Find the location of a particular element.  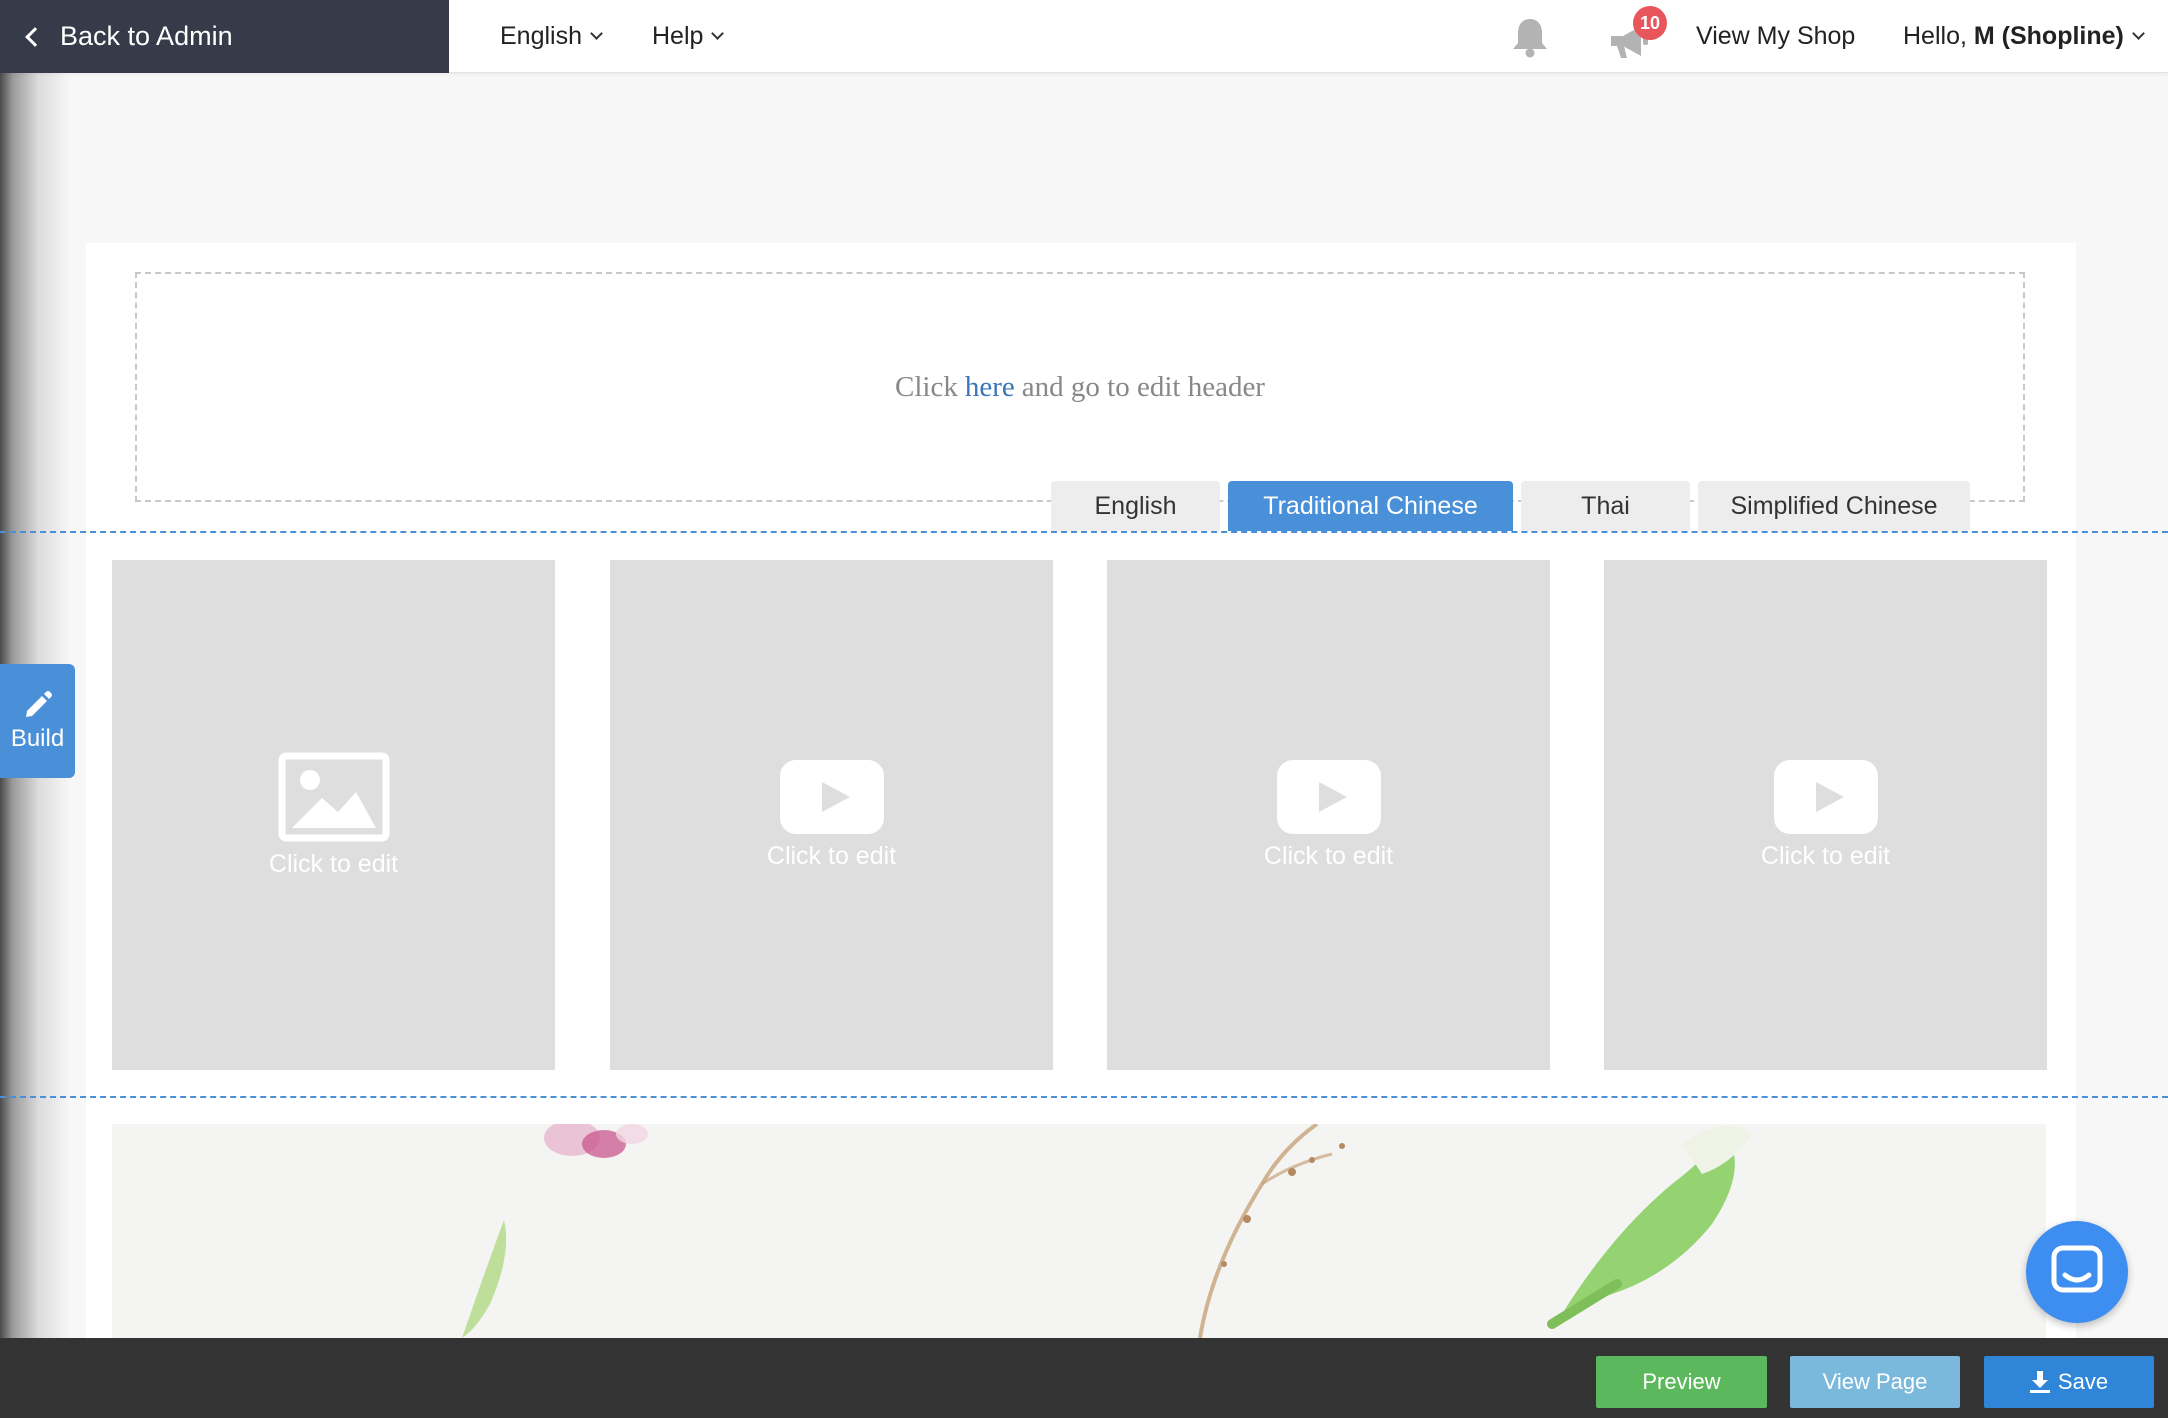

floral-banner-image is located at coordinates (1079, 1231).